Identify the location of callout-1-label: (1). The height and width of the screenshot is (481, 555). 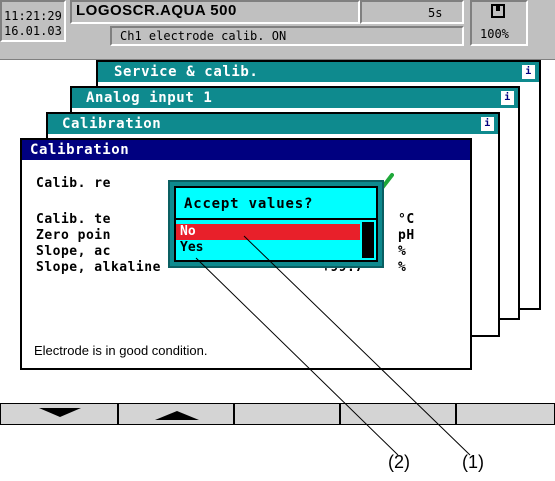
(473, 462).